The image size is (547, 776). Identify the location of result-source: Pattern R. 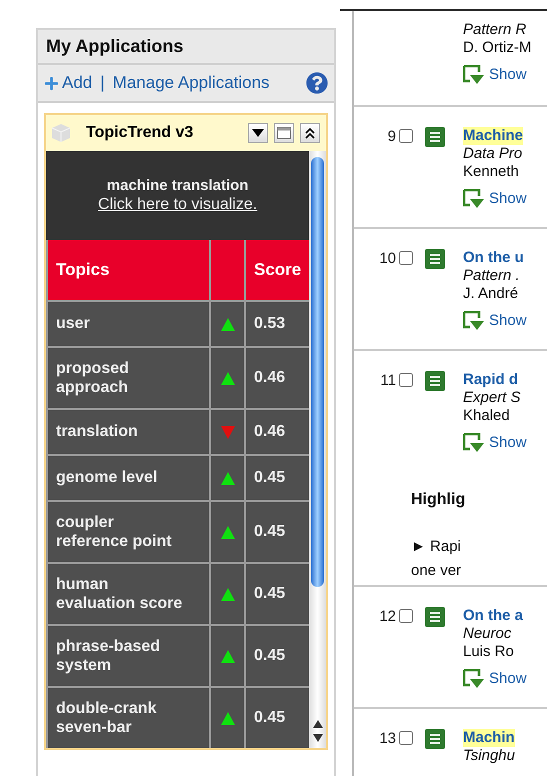
(495, 30).